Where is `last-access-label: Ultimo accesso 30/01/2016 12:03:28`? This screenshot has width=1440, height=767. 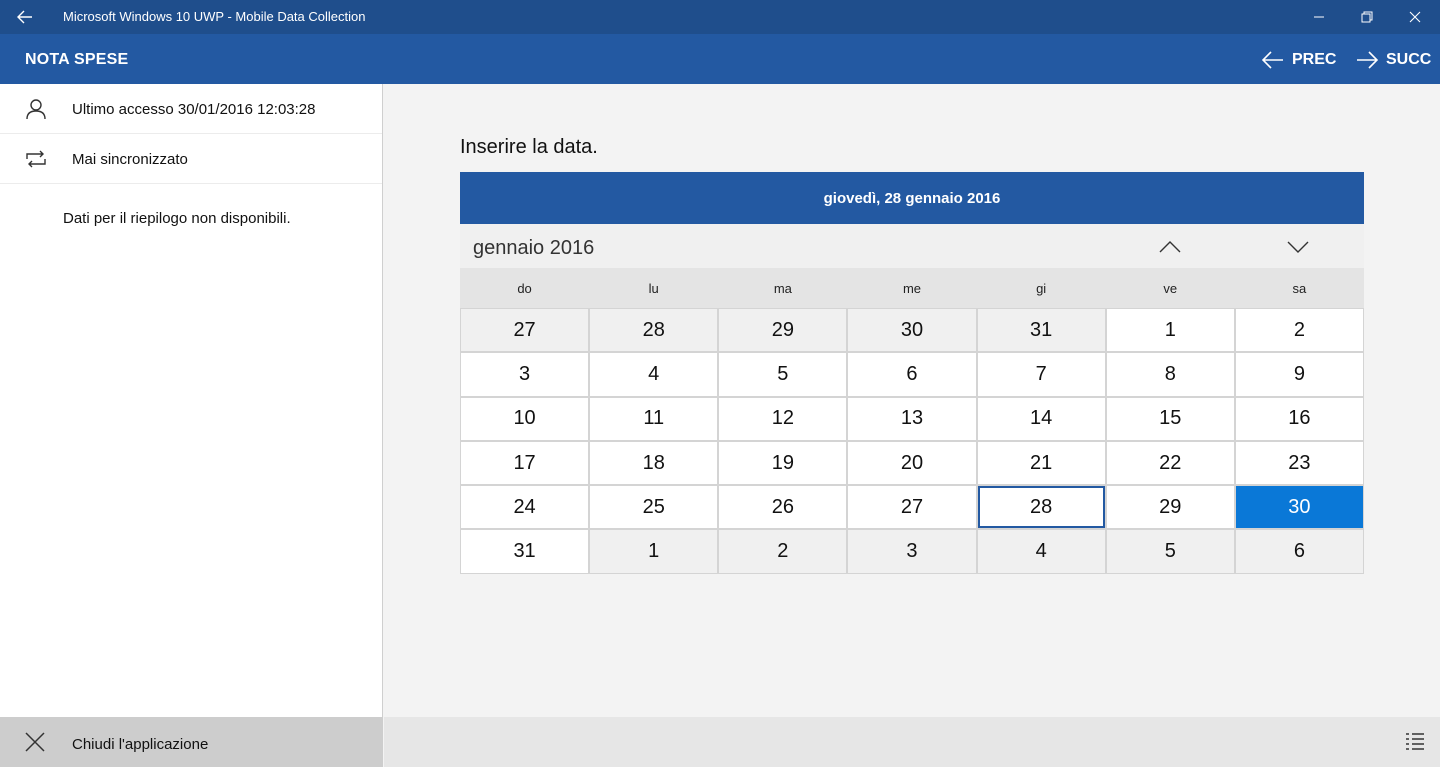 last-access-label: Ultimo accesso 30/01/2016 12:03:28 is located at coordinates (194, 109).